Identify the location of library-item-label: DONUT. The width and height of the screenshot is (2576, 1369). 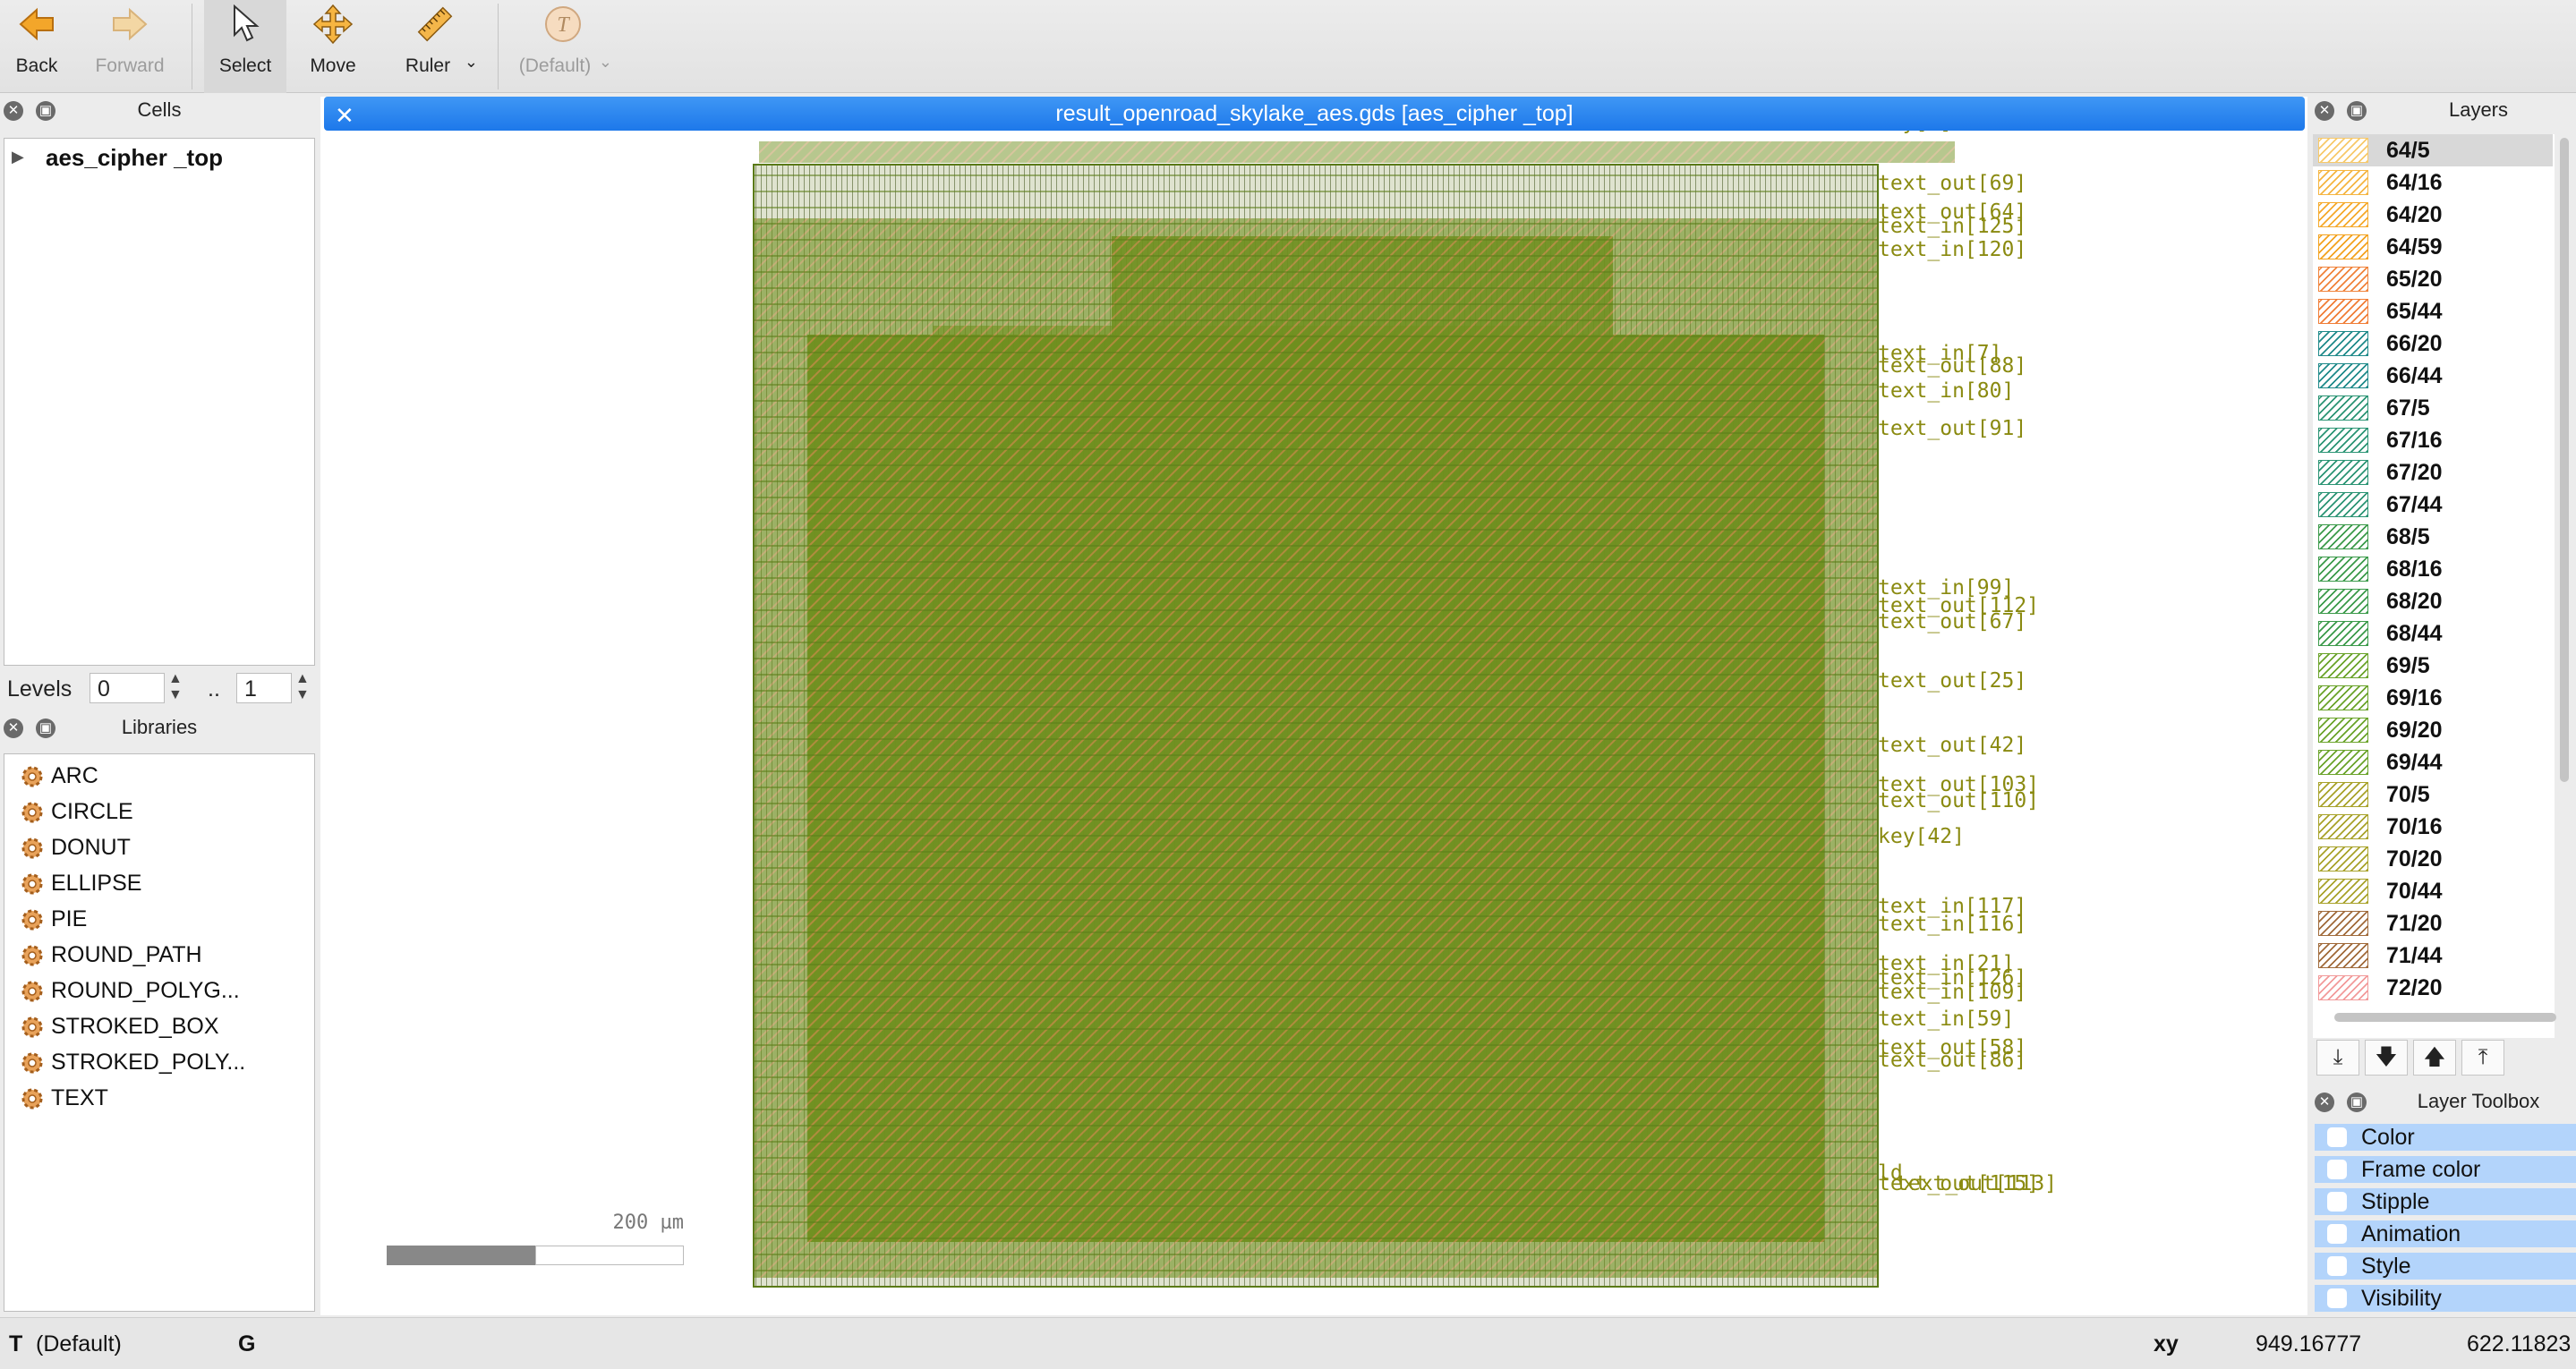
(91, 847).